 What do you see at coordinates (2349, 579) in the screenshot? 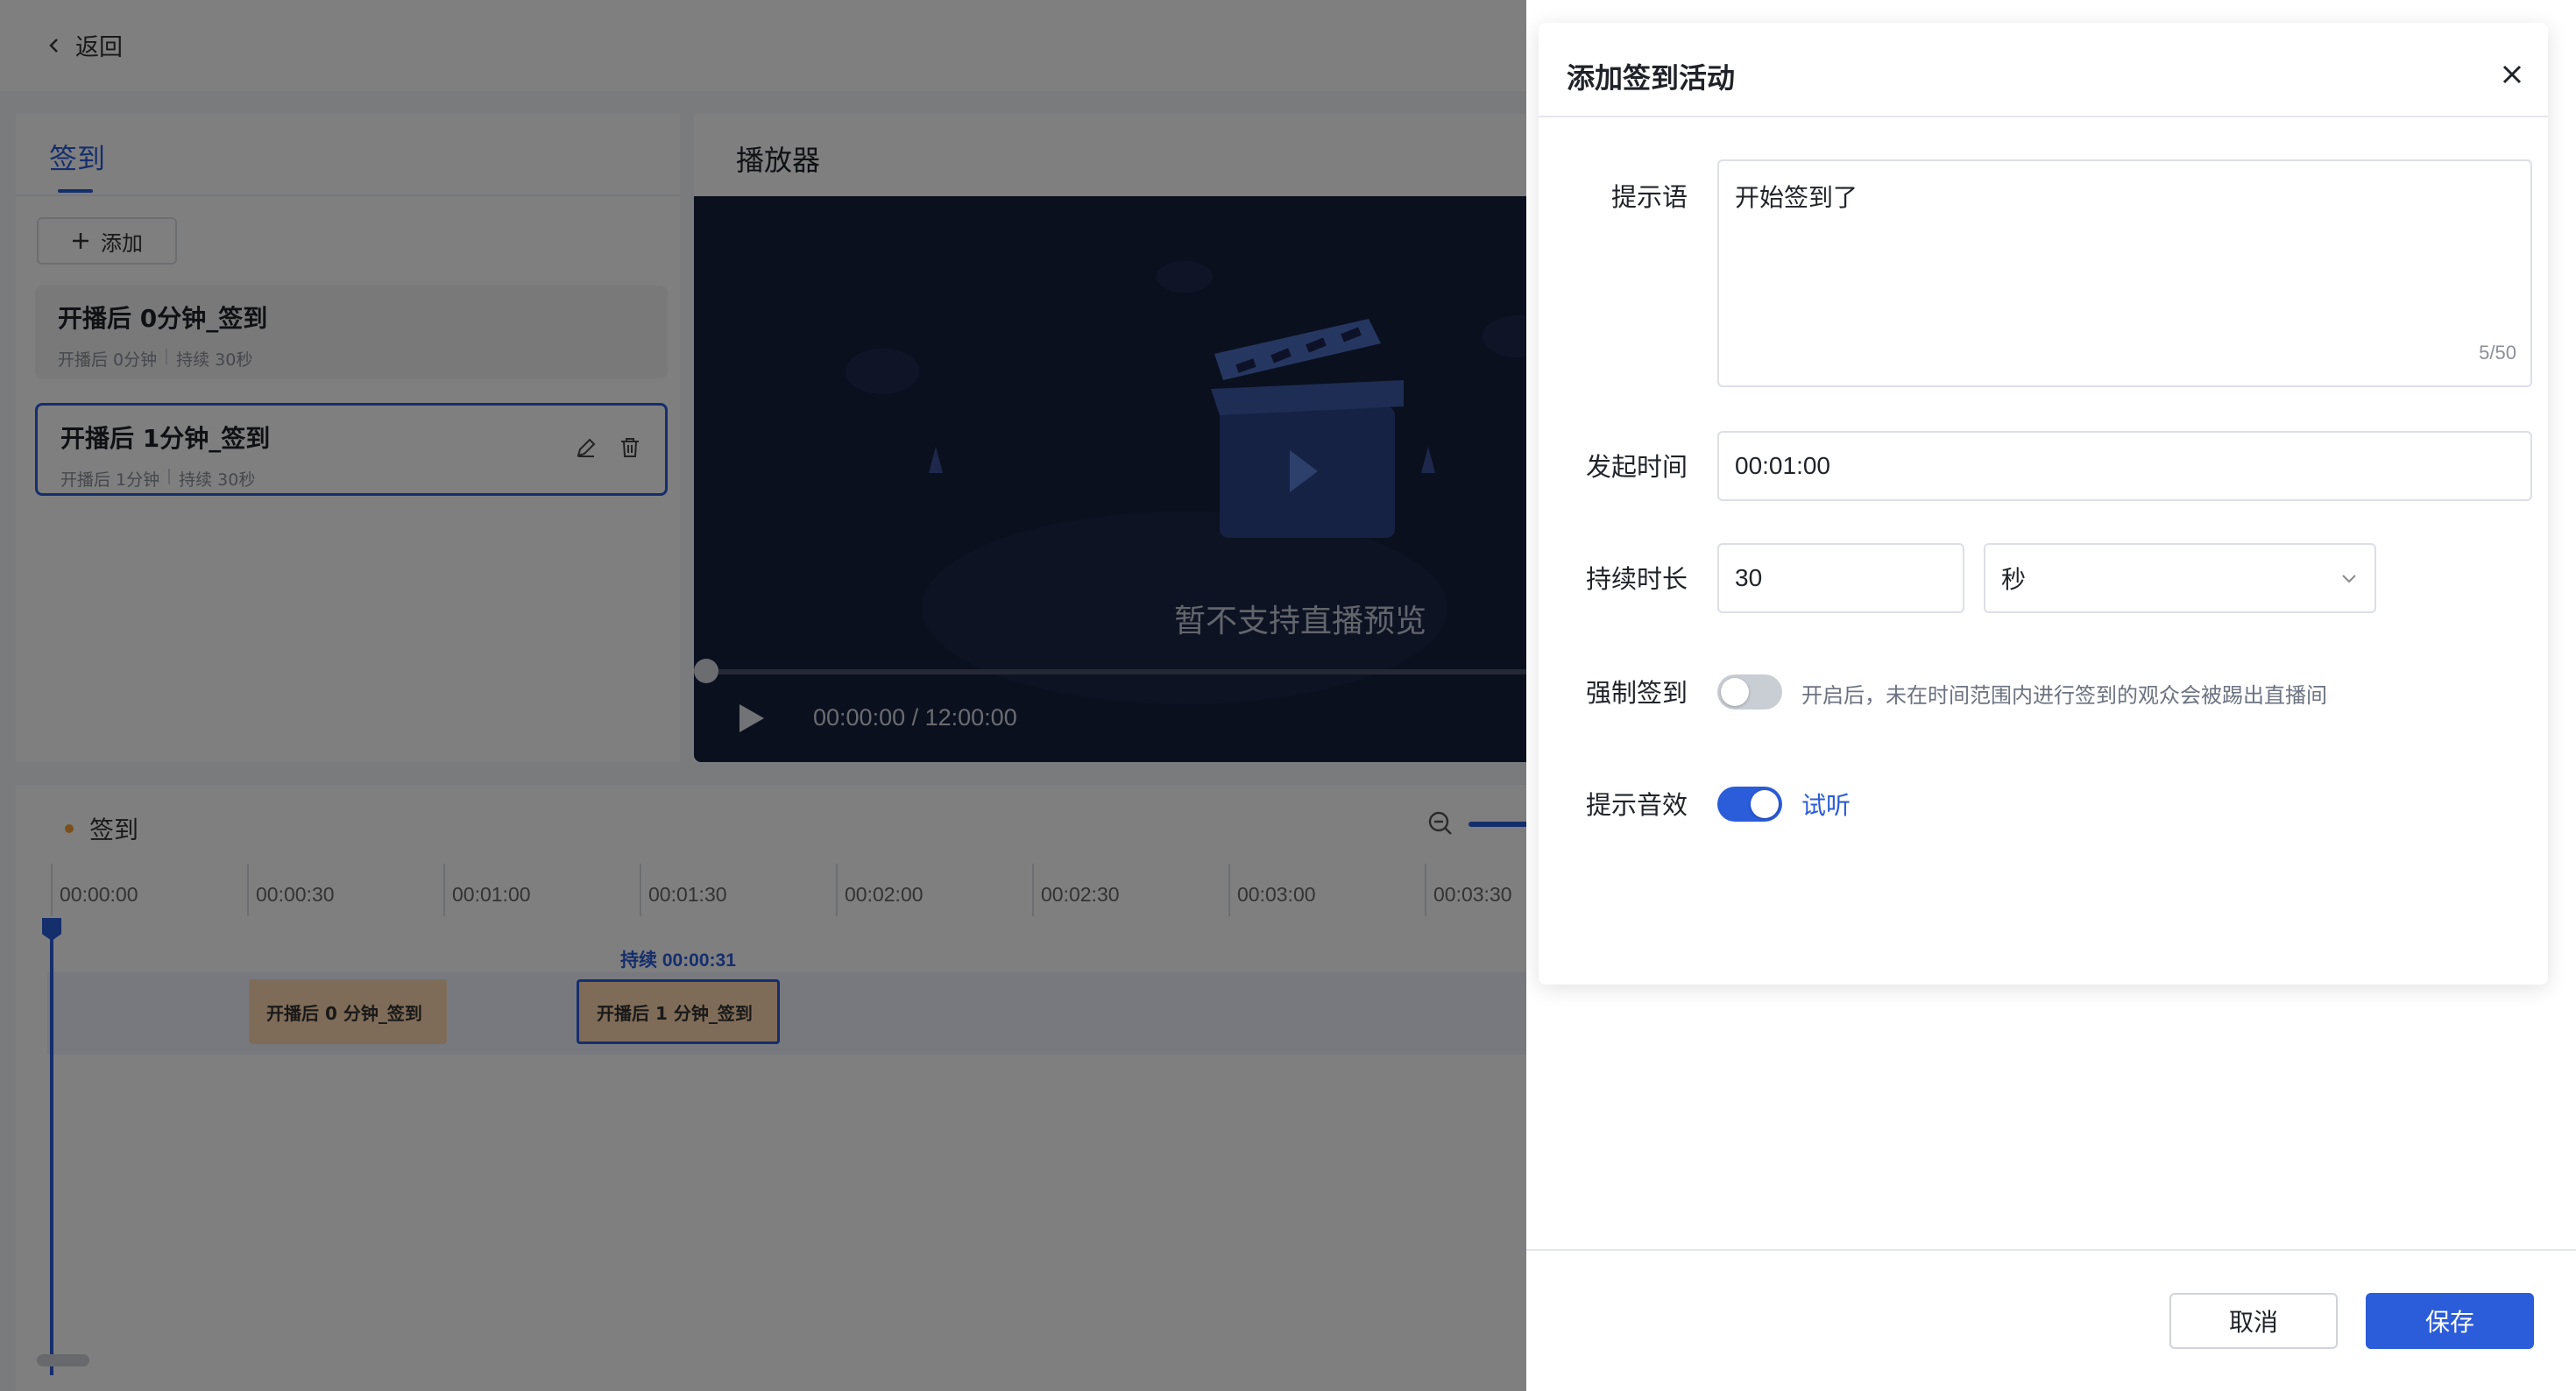
I see `chevron-down-icon` at bounding box center [2349, 579].